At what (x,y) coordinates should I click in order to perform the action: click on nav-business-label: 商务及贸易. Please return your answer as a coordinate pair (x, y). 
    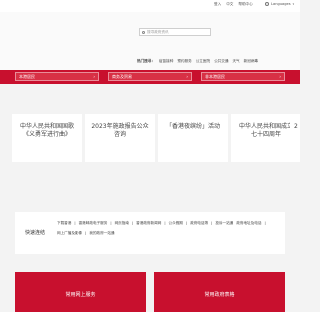
    Looking at the image, I should click on (122, 76).